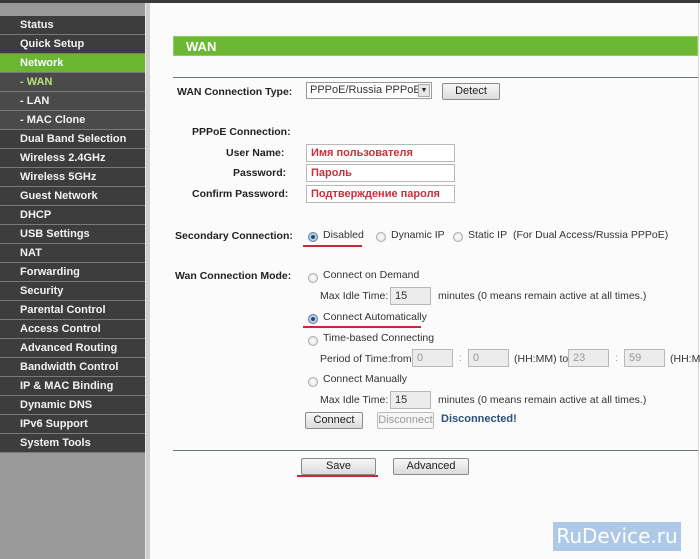 This screenshot has width=700, height=559. Describe the element at coordinates (488, 358) in the screenshot. I see `from-mm-input: 0` at that location.